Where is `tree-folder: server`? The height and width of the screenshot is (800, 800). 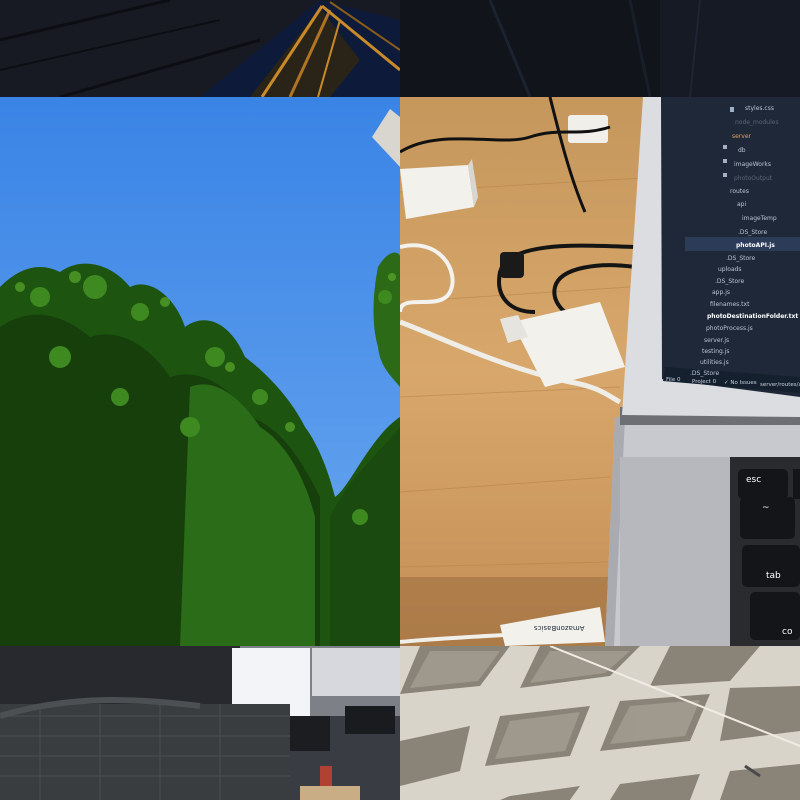 tree-folder: server is located at coordinates (741, 137).